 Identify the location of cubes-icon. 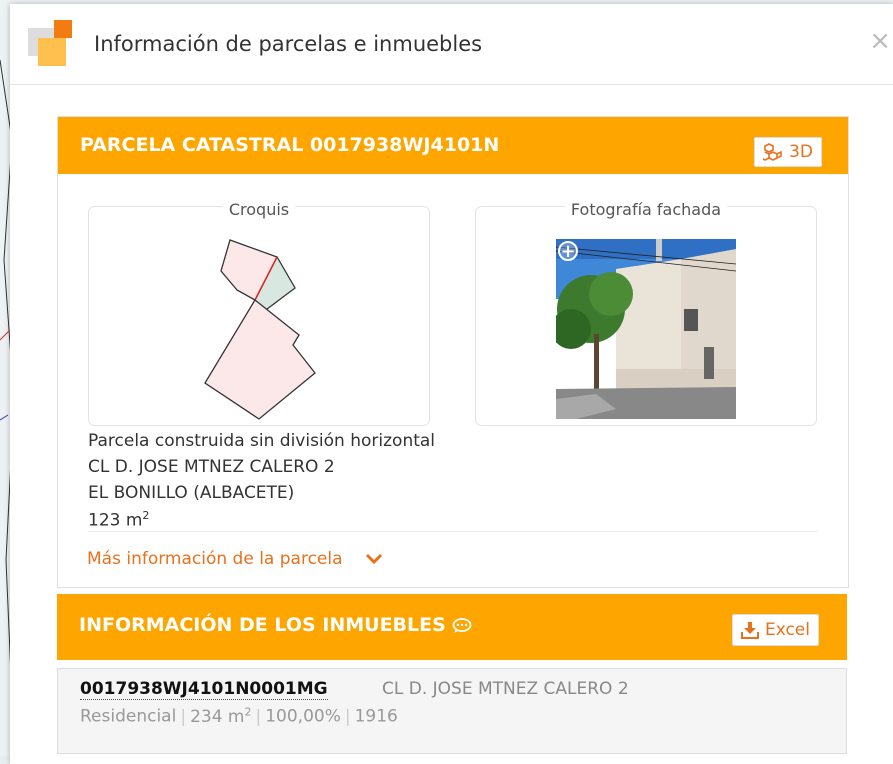
(772, 152).